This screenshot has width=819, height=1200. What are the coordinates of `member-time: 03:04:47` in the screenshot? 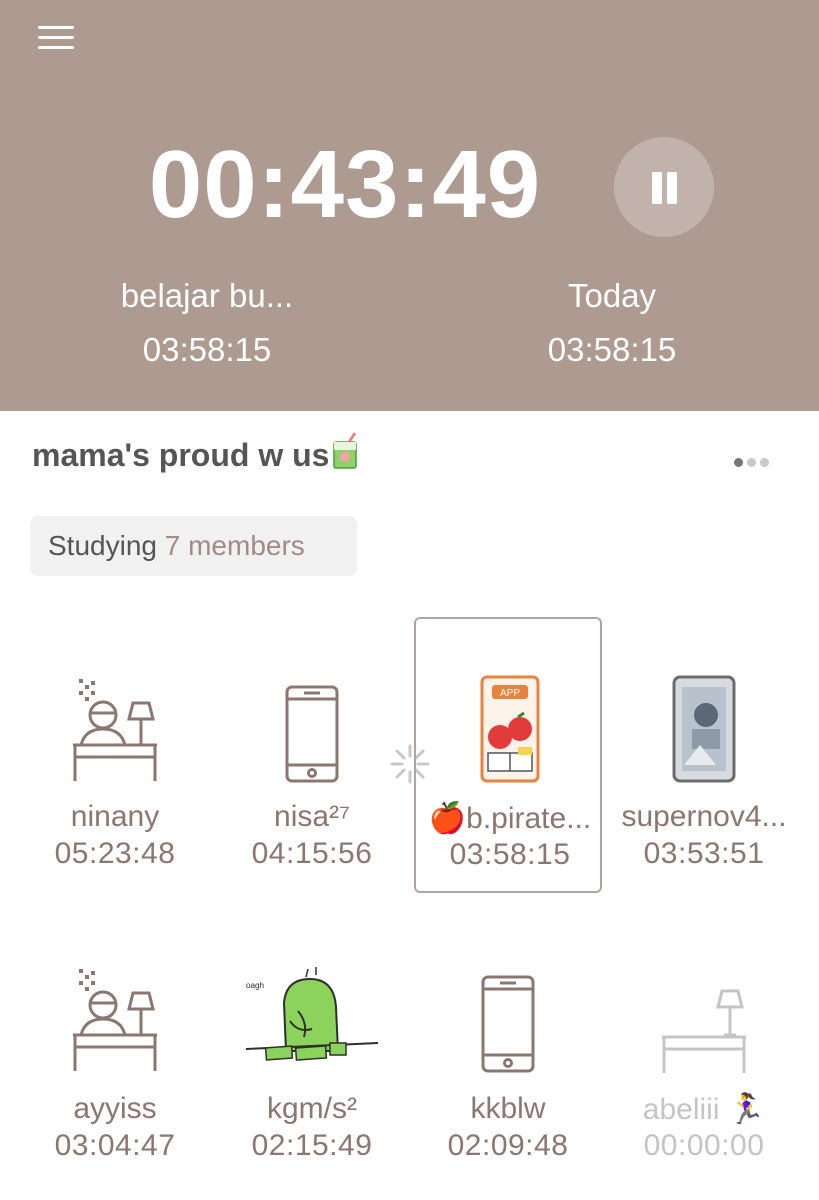 It's located at (115, 1145).